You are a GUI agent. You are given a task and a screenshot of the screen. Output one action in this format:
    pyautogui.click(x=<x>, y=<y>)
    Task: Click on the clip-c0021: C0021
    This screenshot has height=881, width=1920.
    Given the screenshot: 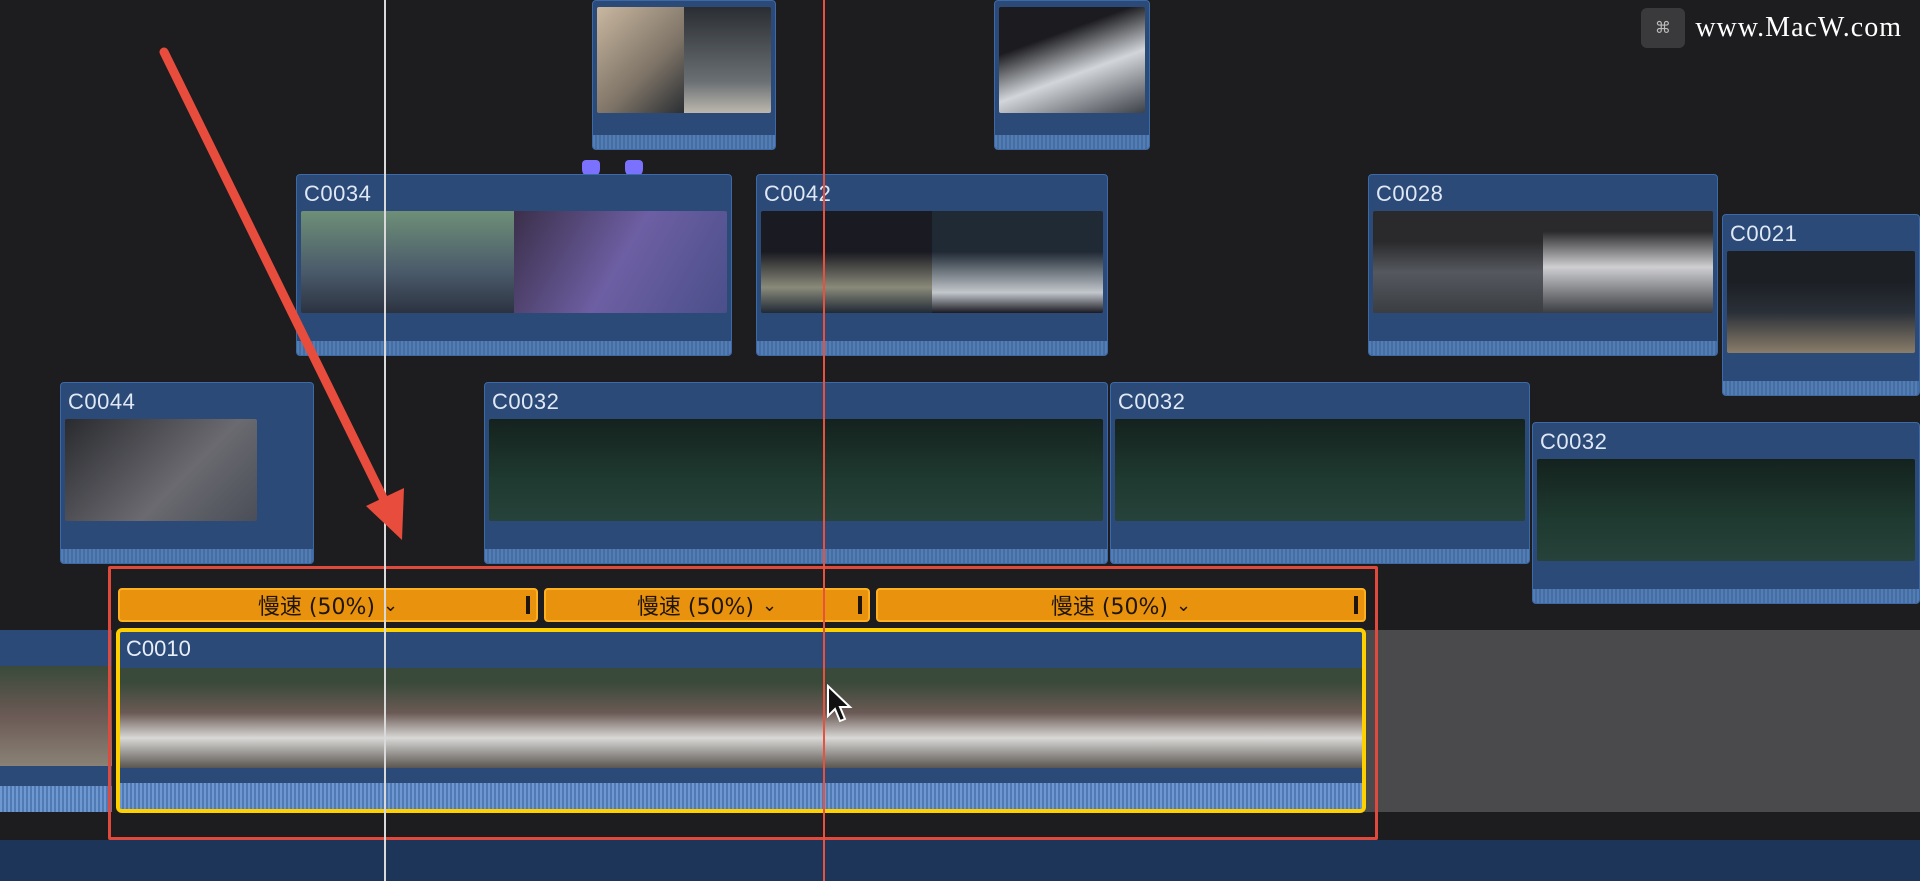 What is the action you would take?
    pyautogui.click(x=1821, y=305)
    